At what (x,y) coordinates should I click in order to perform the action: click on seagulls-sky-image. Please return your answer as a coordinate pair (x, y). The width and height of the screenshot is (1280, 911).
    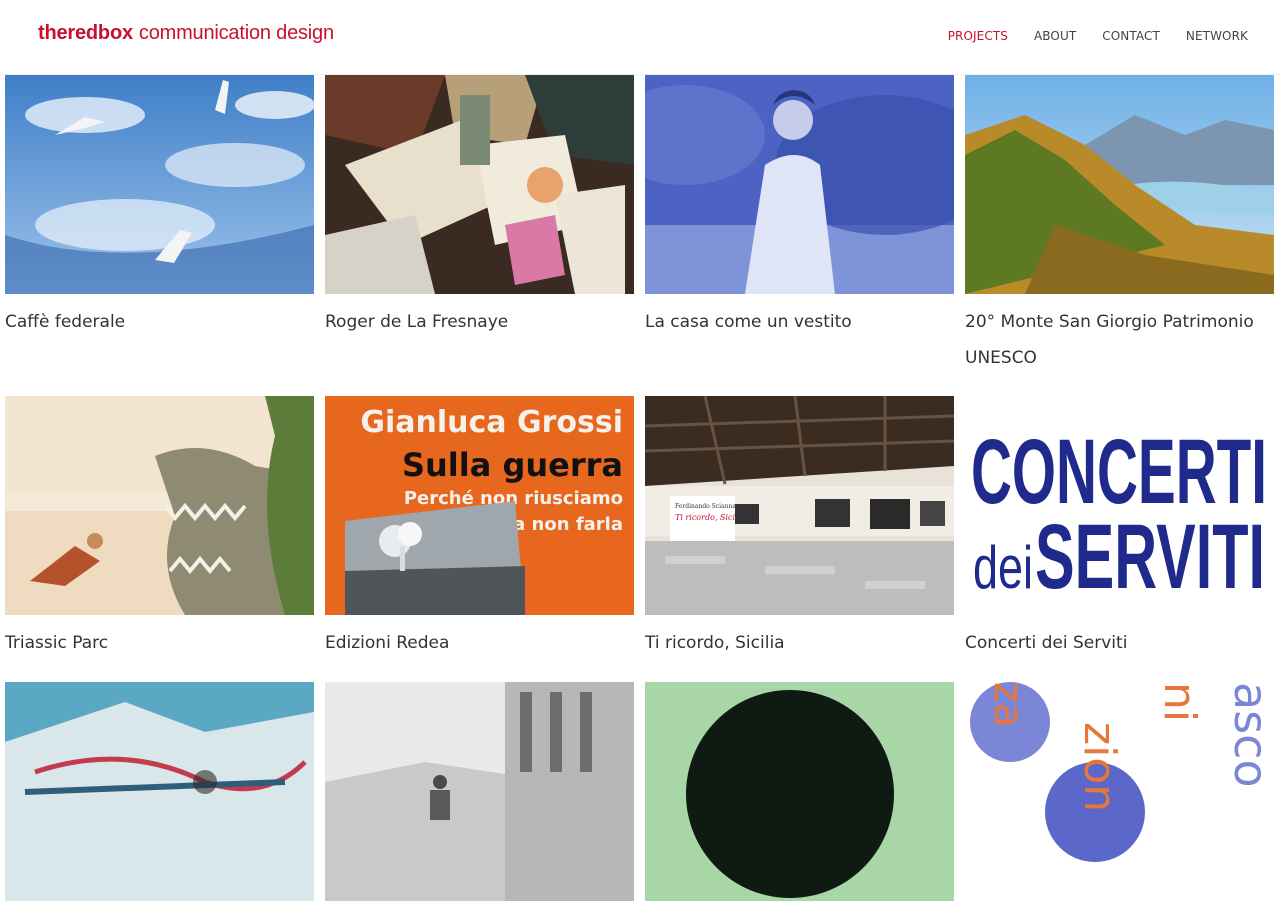
    Looking at the image, I should click on (159, 184).